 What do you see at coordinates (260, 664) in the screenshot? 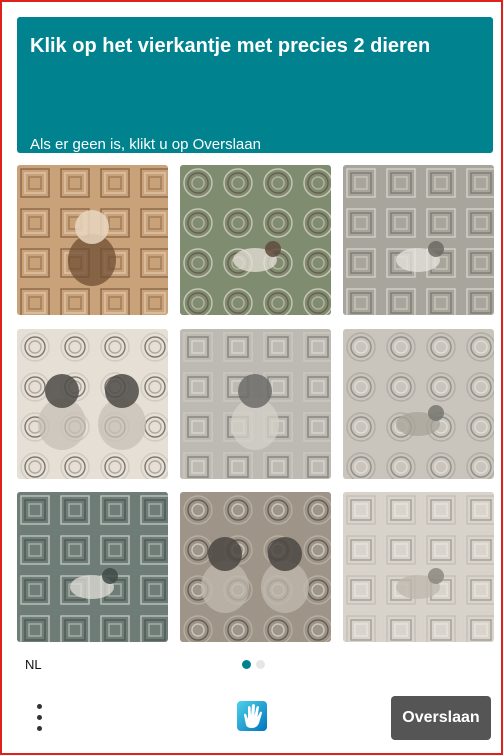
I see `page-dot` at bounding box center [260, 664].